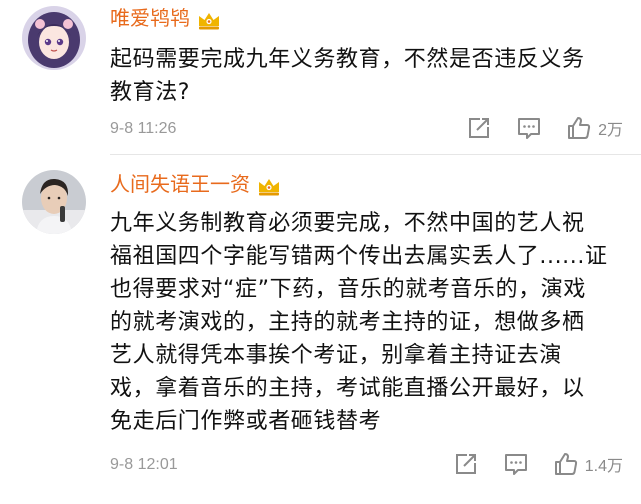 The height and width of the screenshot is (504, 641). I want to click on username-text: 人间失语王一资, so click(180, 184).